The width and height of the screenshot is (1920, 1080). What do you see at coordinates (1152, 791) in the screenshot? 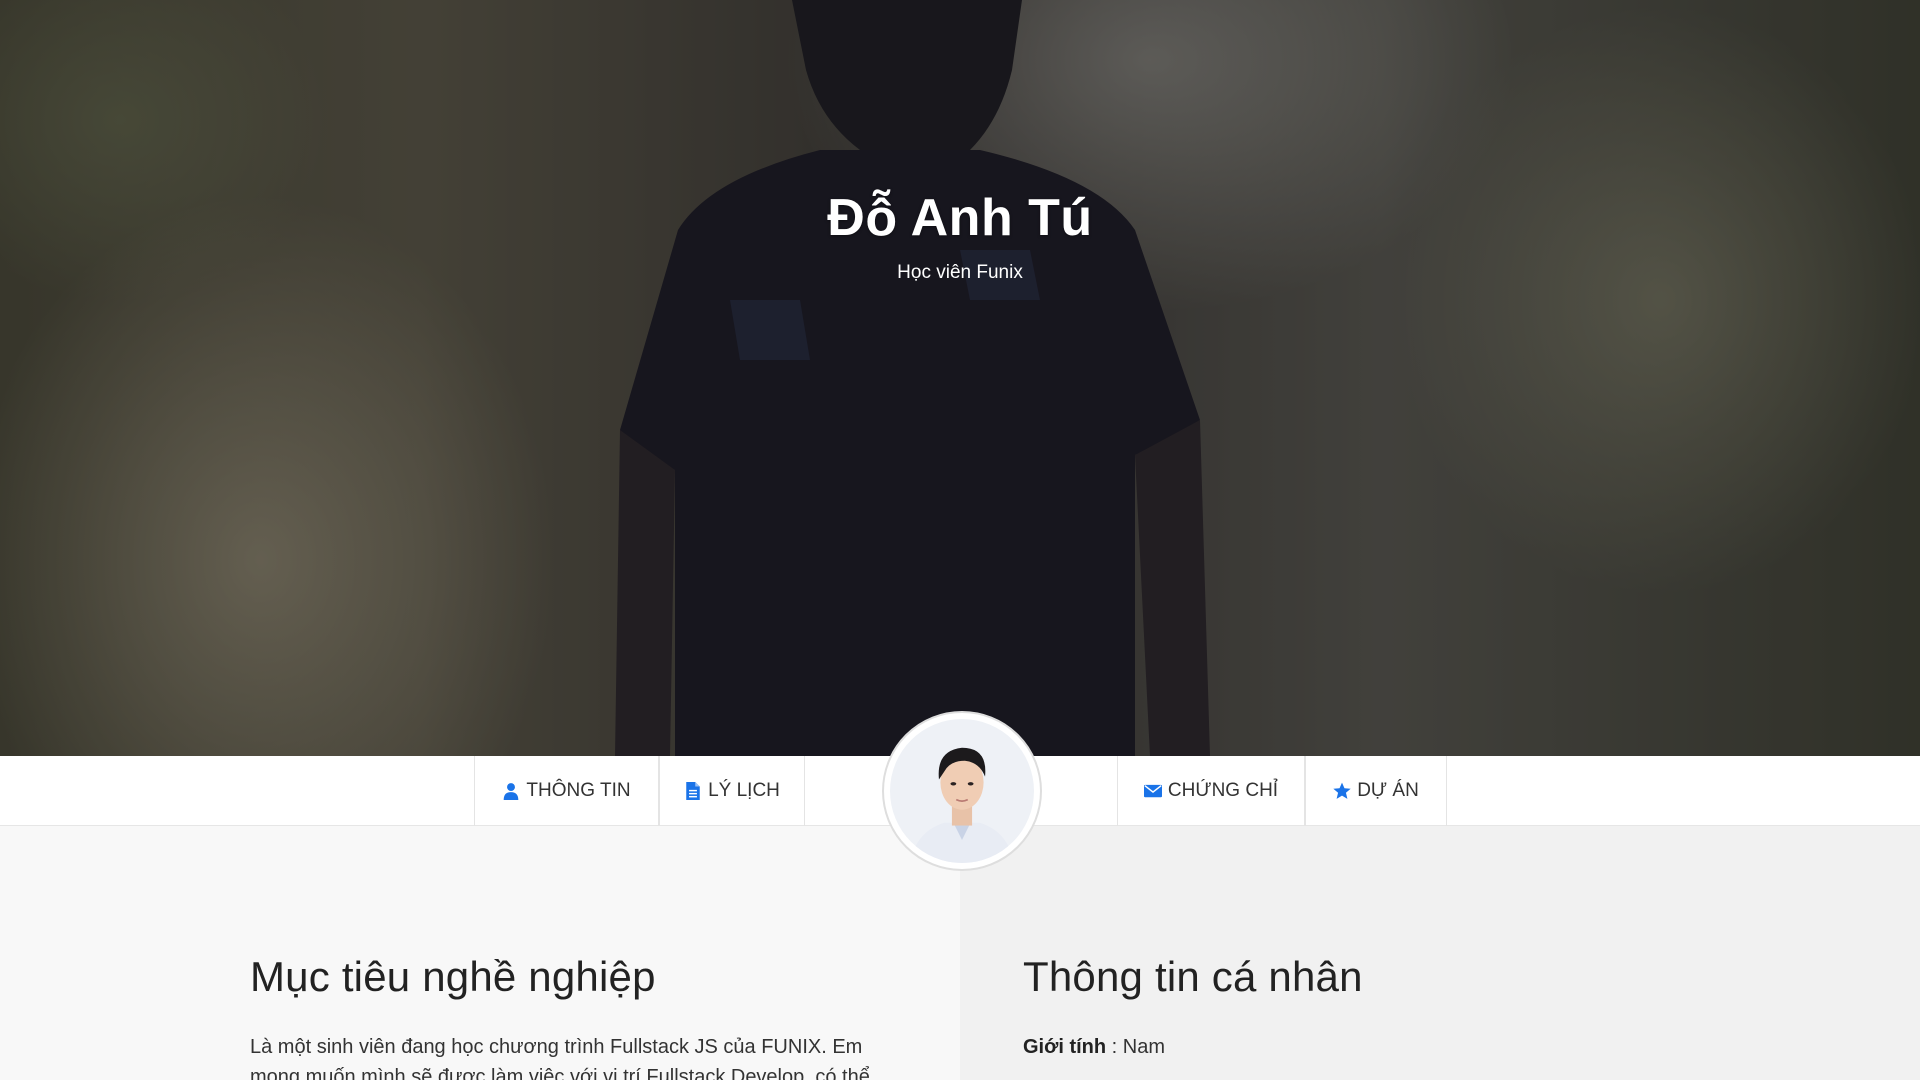
I see `envelope-icon` at bounding box center [1152, 791].